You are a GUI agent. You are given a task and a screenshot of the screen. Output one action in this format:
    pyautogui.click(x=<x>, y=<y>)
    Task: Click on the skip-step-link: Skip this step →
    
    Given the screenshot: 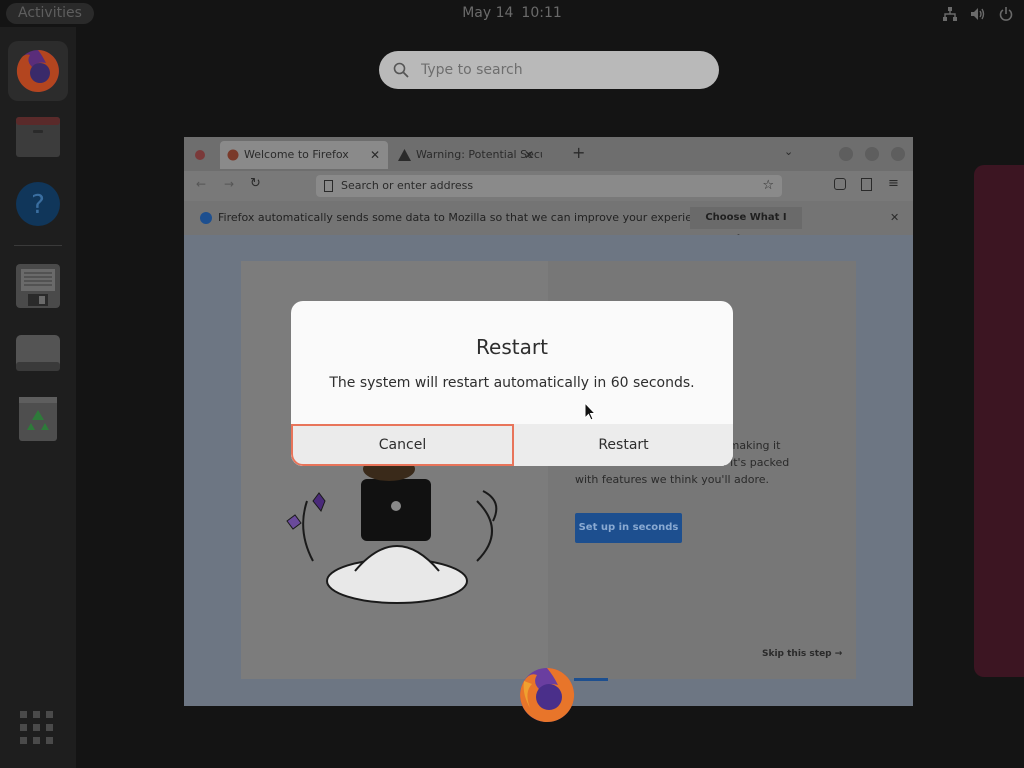 What is the action you would take?
    pyautogui.click(x=802, y=654)
    